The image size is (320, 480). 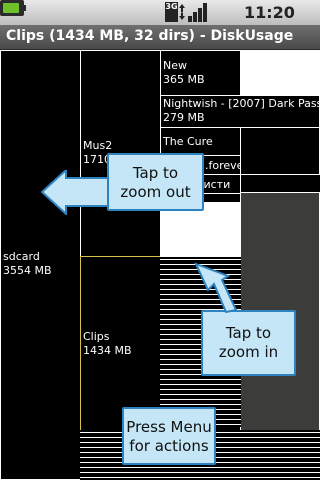 I want to click on block-label-clips-size: 1434 MB, so click(x=107, y=350).